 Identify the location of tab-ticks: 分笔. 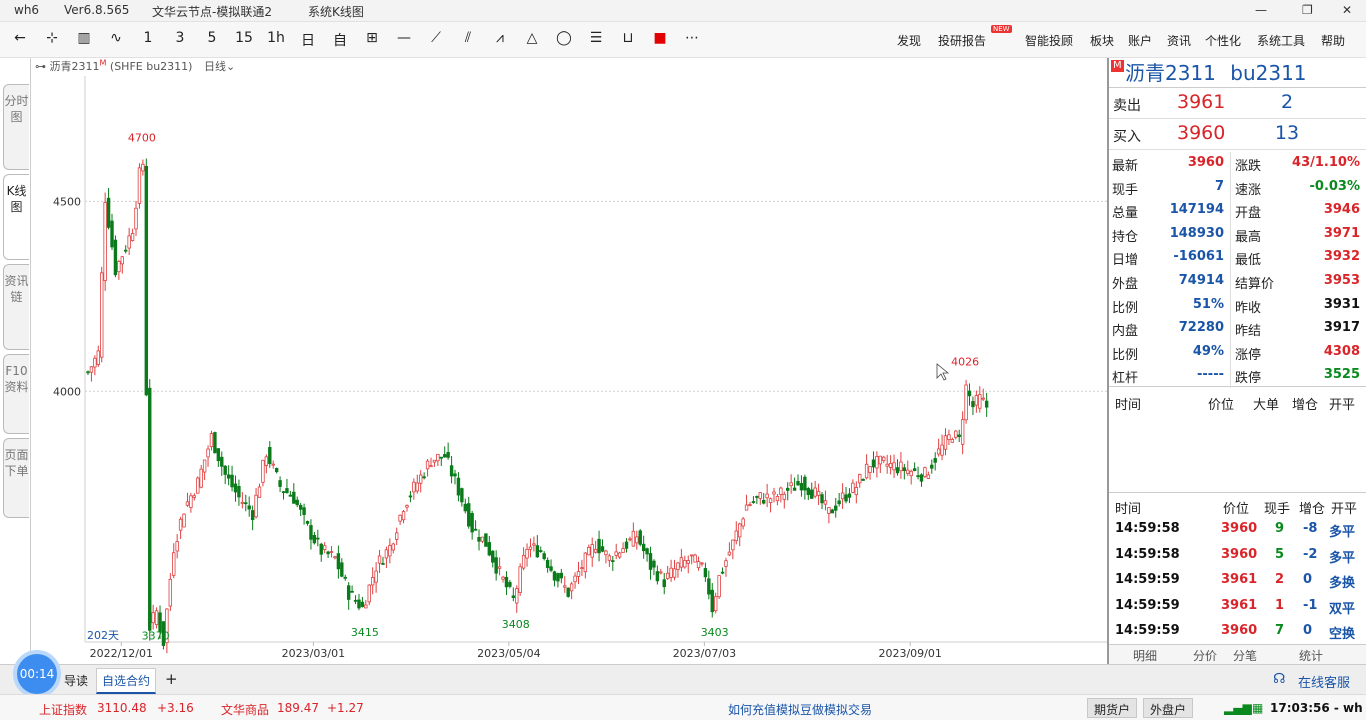
(1245, 655).